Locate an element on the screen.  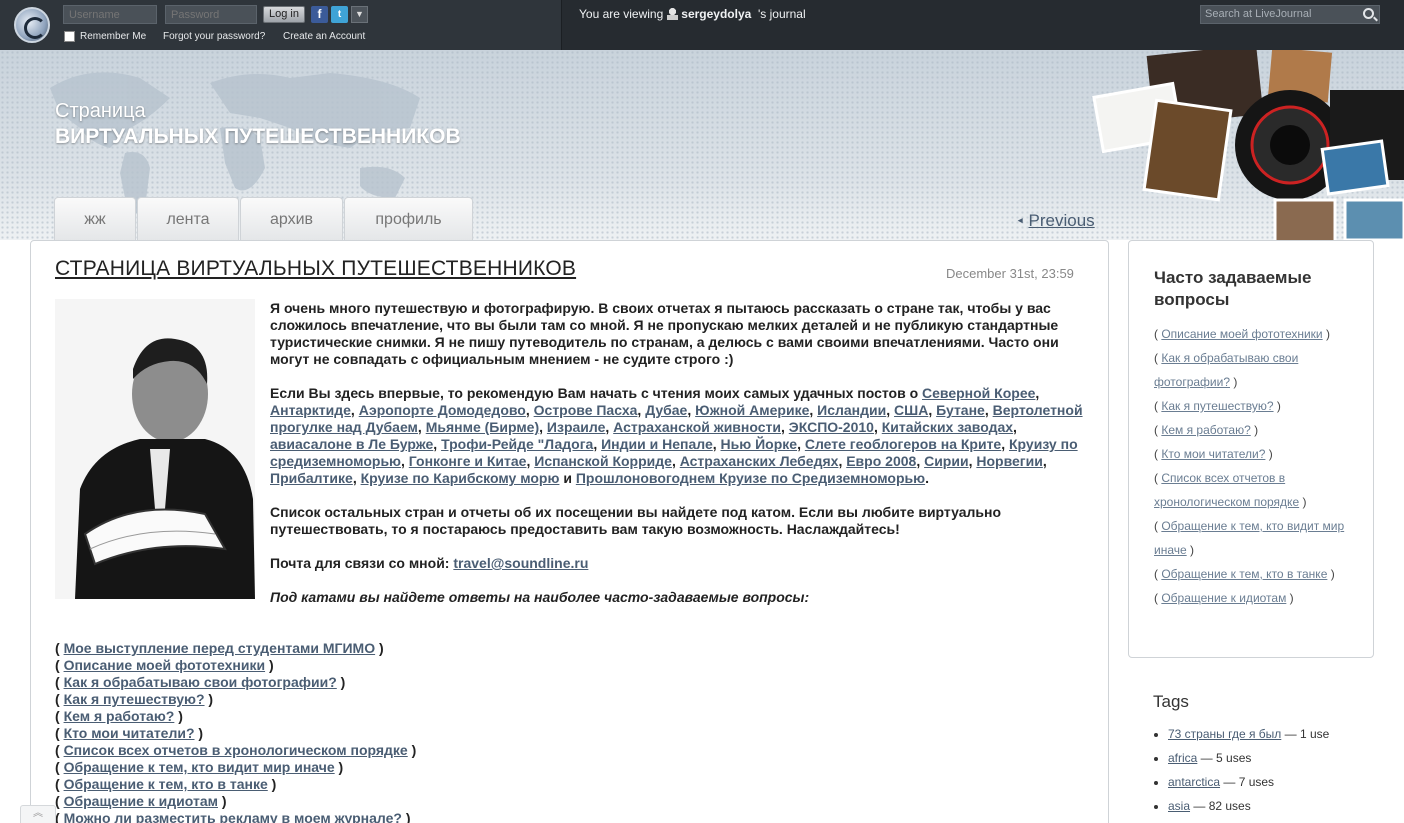
post-link: Южной Америке is located at coordinates (752, 410).